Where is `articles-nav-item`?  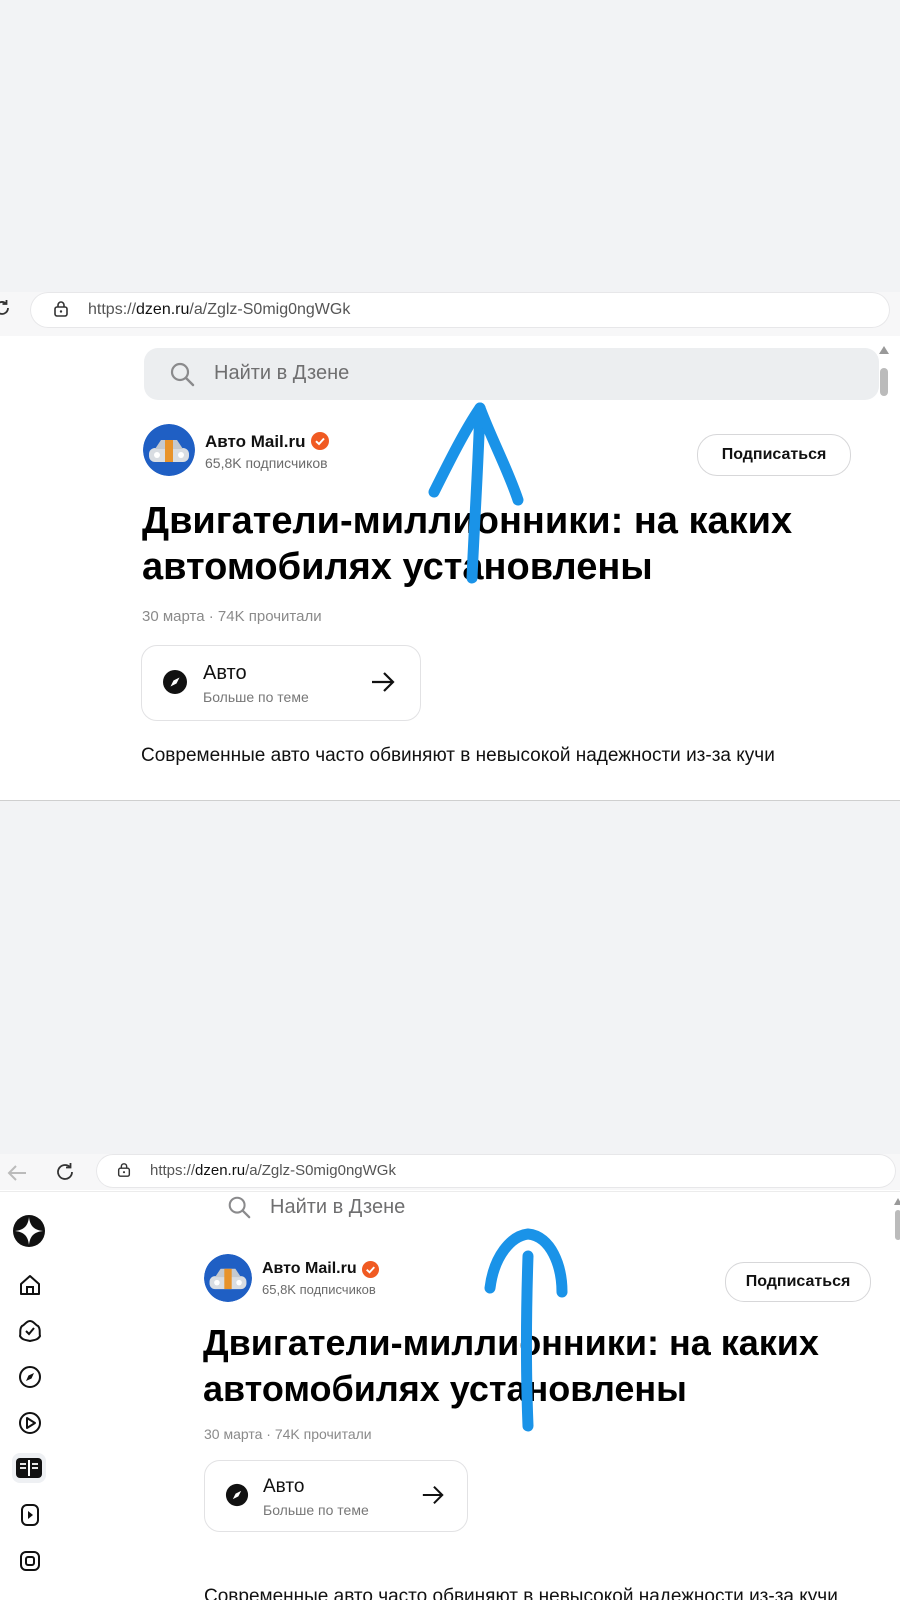
articles-nav-item is located at coordinates (29, 1468).